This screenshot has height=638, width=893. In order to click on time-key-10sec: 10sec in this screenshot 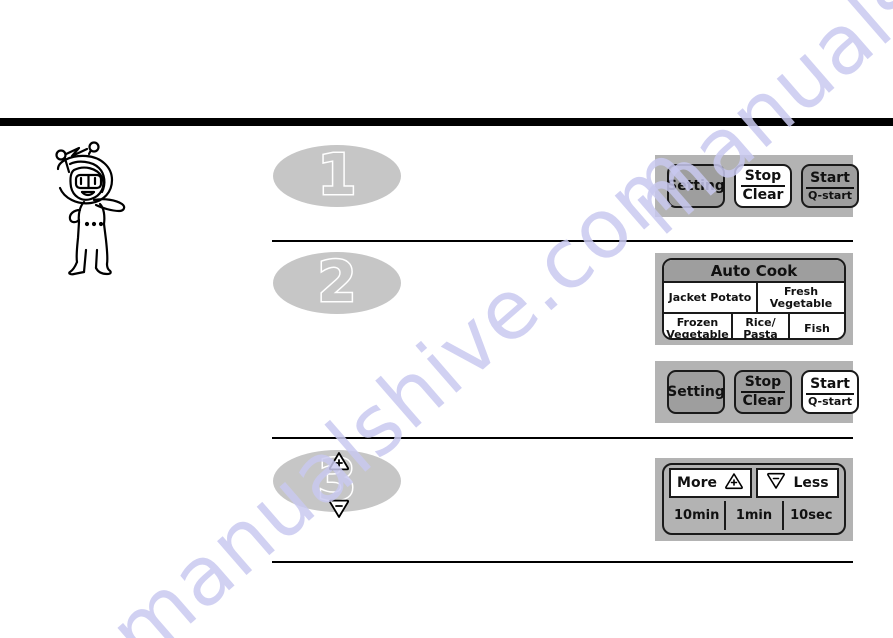, I will do `click(810, 515)`.